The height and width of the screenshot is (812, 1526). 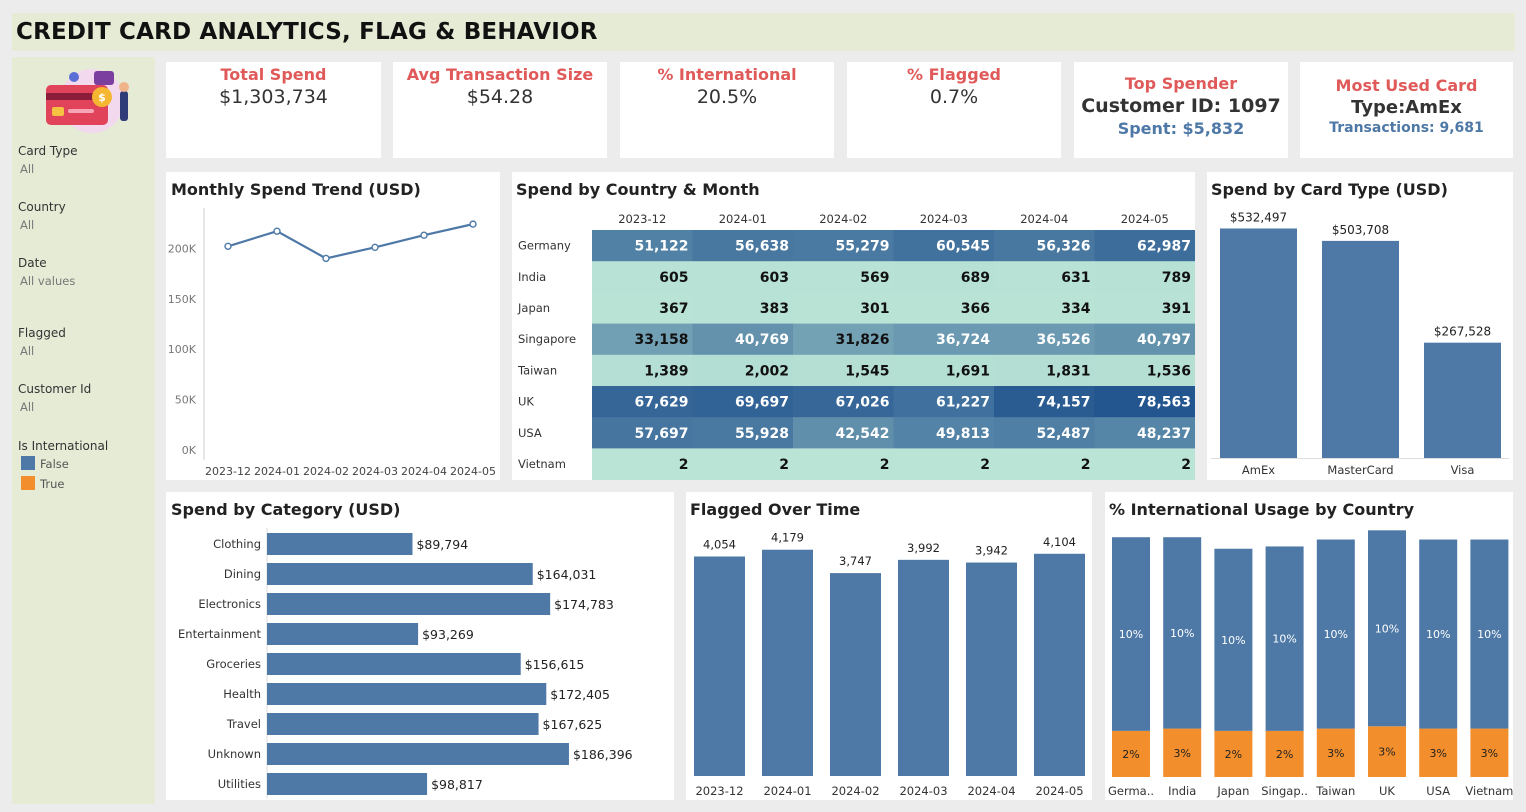 What do you see at coordinates (954, 97) in the screenshot?
I see `kpi-value: 0.7%` at bounding box center [954, 97].